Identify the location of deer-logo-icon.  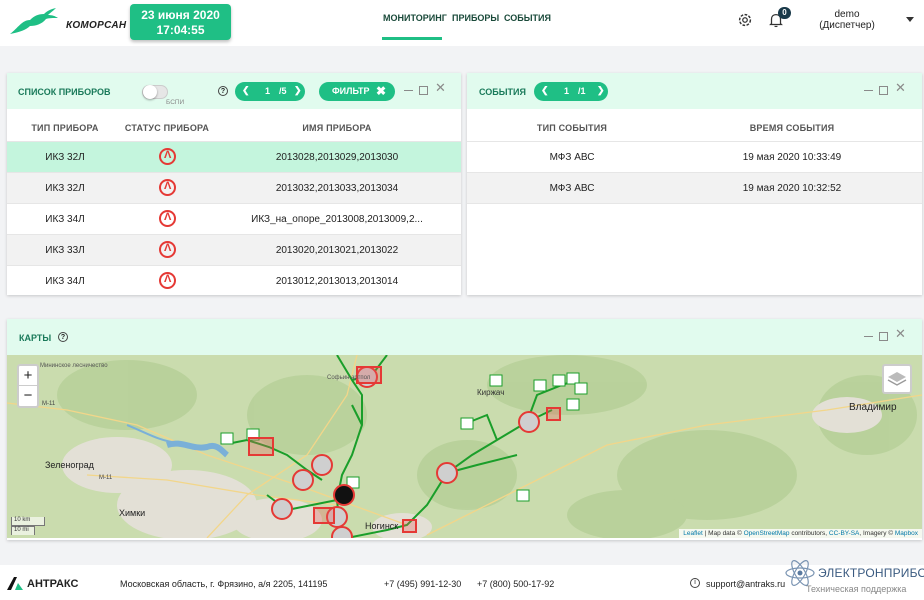
(34, 21).